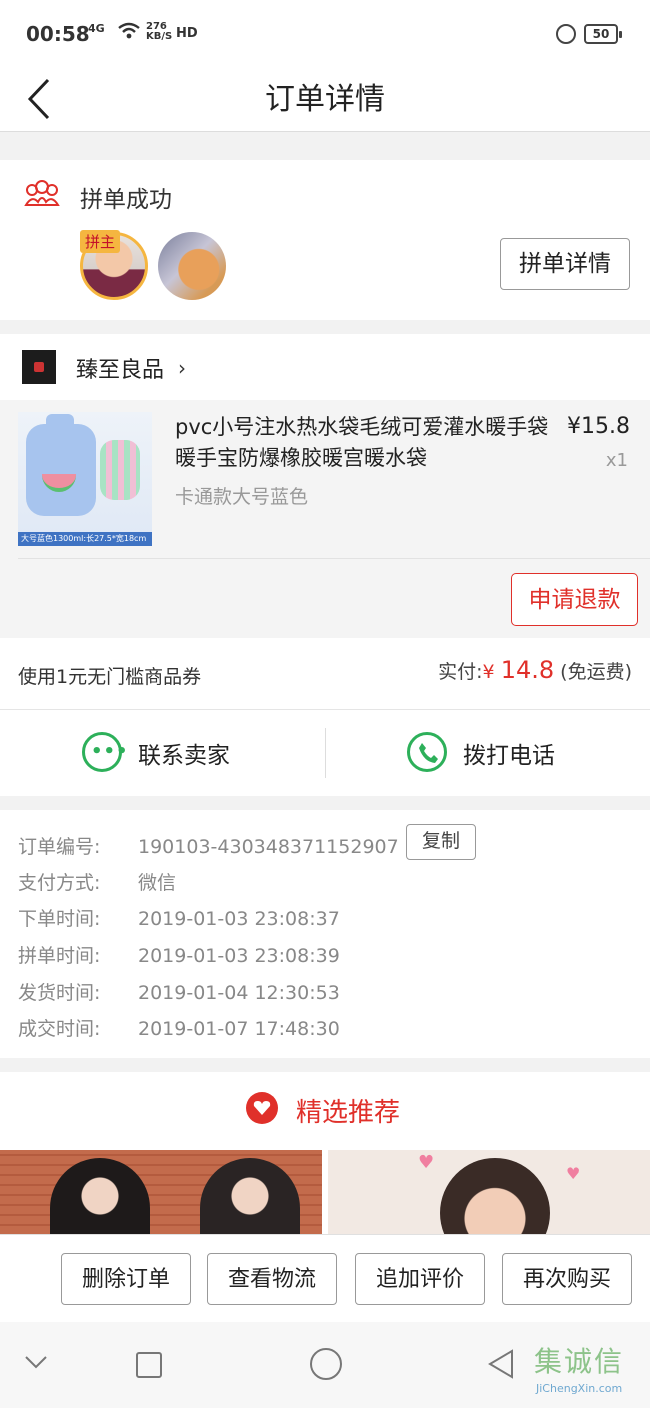 This screenshot has width=650, height=1408. I want to click on chat-dots: •••, so click(110, 751).